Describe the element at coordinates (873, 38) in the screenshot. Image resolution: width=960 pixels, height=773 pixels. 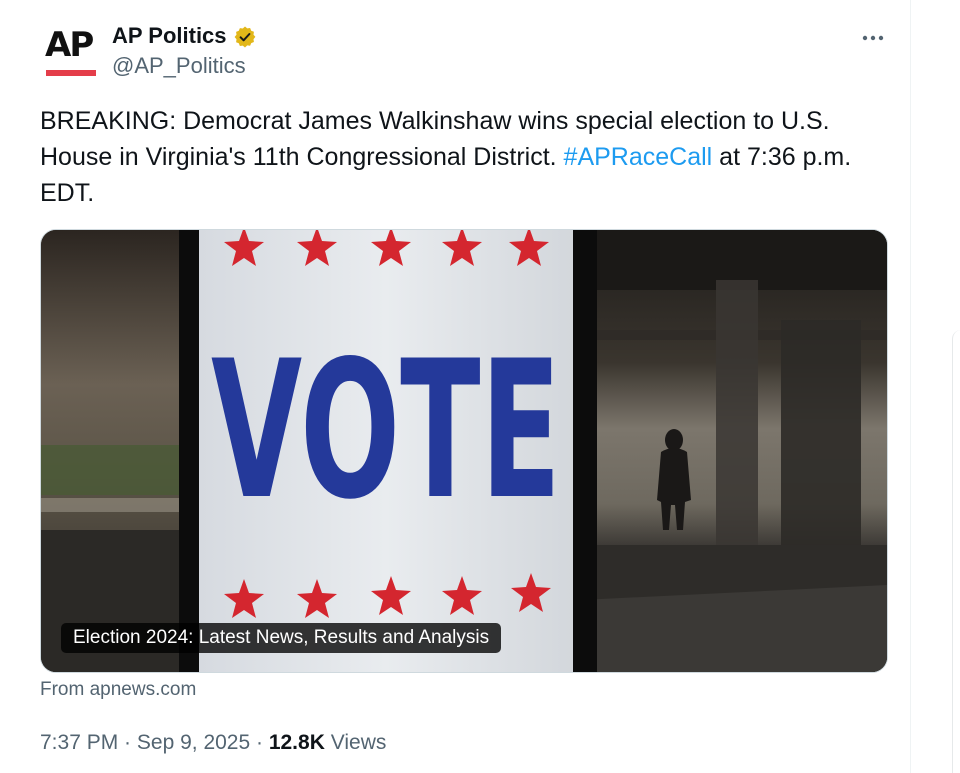
I see `more-options-icon` at that location.